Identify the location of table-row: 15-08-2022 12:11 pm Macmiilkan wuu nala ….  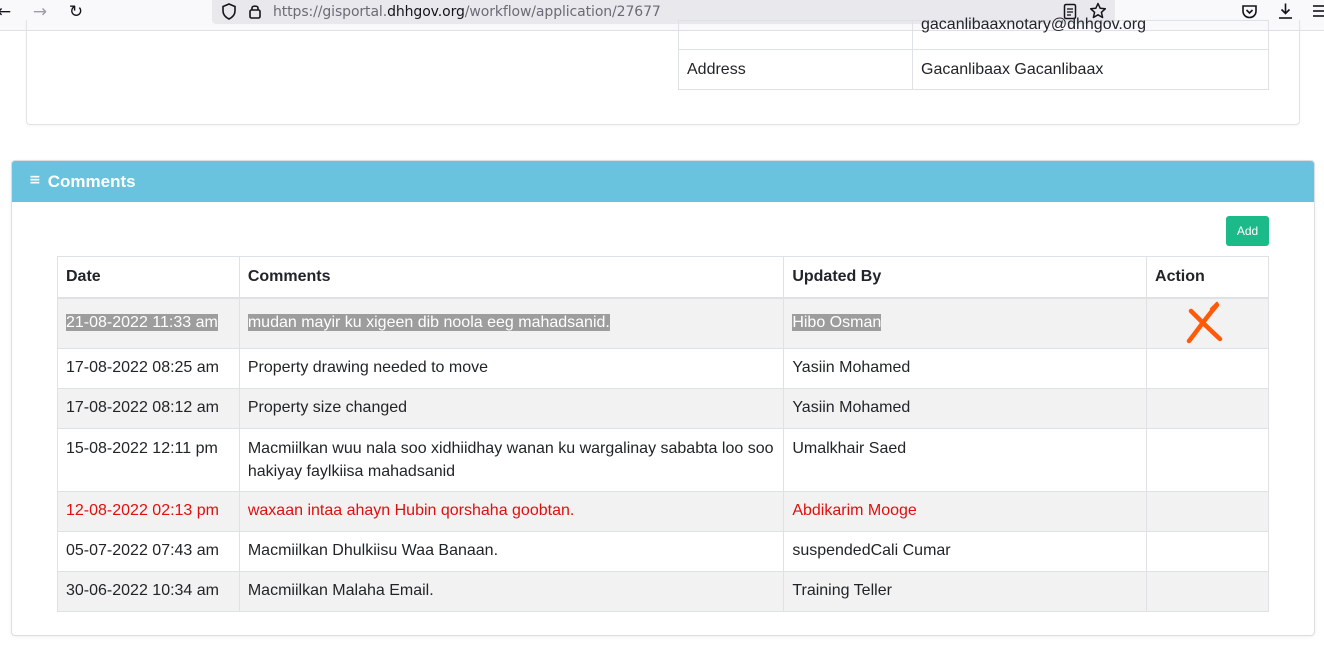
(663, 459).